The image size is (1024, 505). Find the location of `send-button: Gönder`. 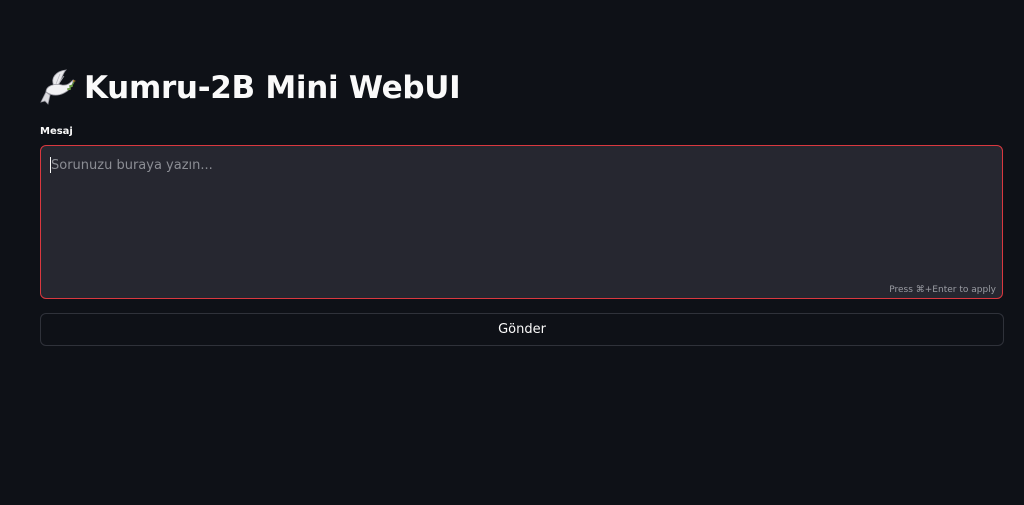

send-button: Gönder is located at coordinates (522, 329).